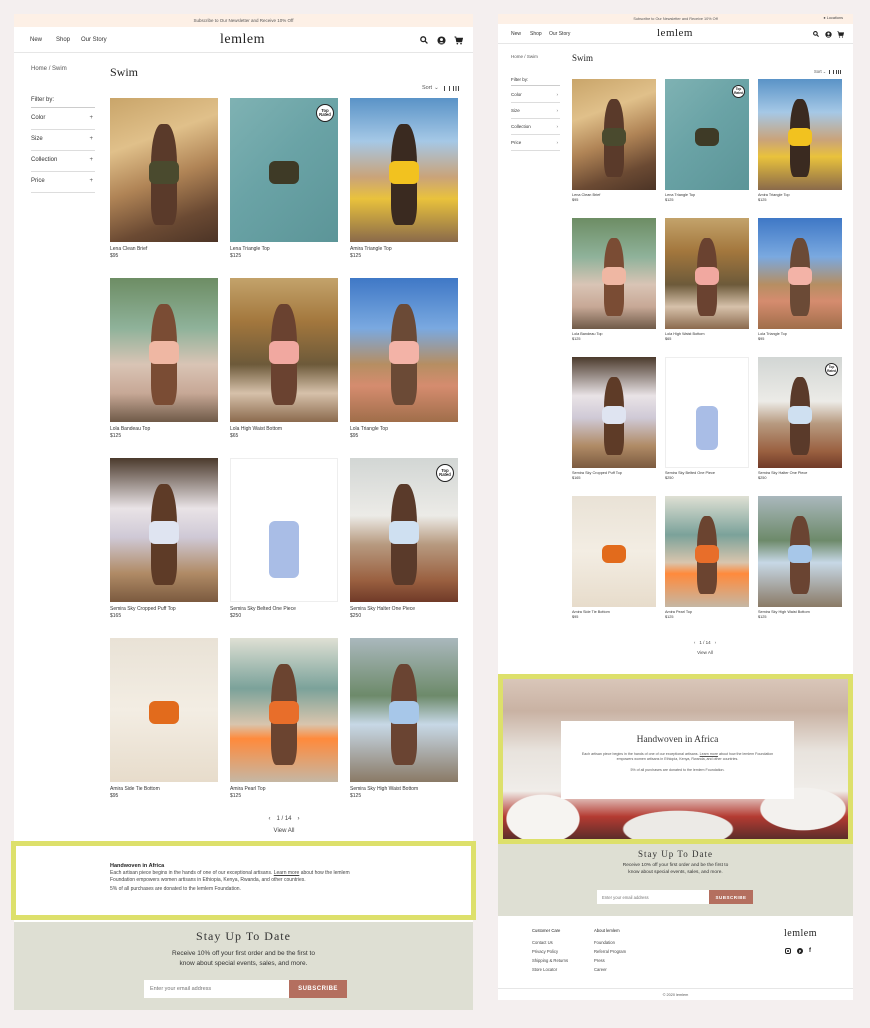 This screenshot has width=870, height=1028. I want to click on product-name: Amira Triangle Top, so click(800, 195).